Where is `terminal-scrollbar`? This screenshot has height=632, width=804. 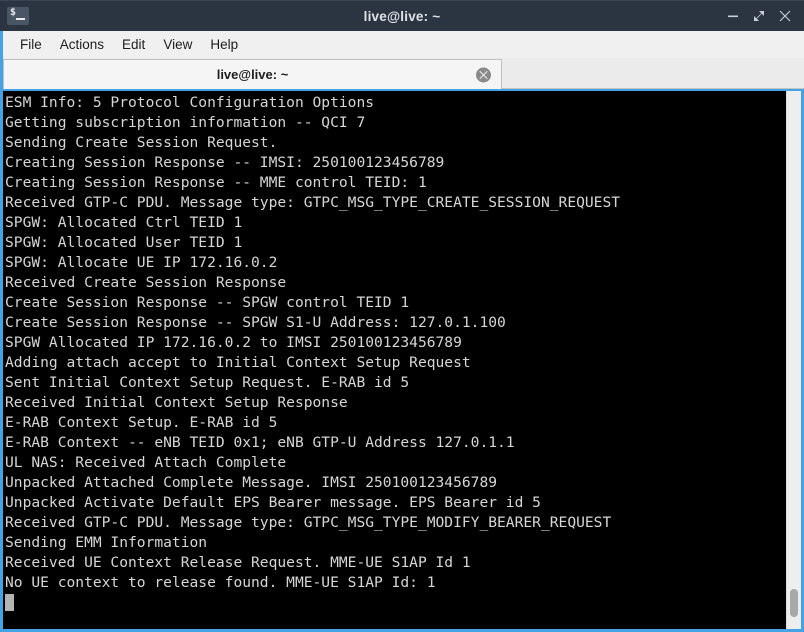 terminal-scrollbar is located at coordinates (793, 360).